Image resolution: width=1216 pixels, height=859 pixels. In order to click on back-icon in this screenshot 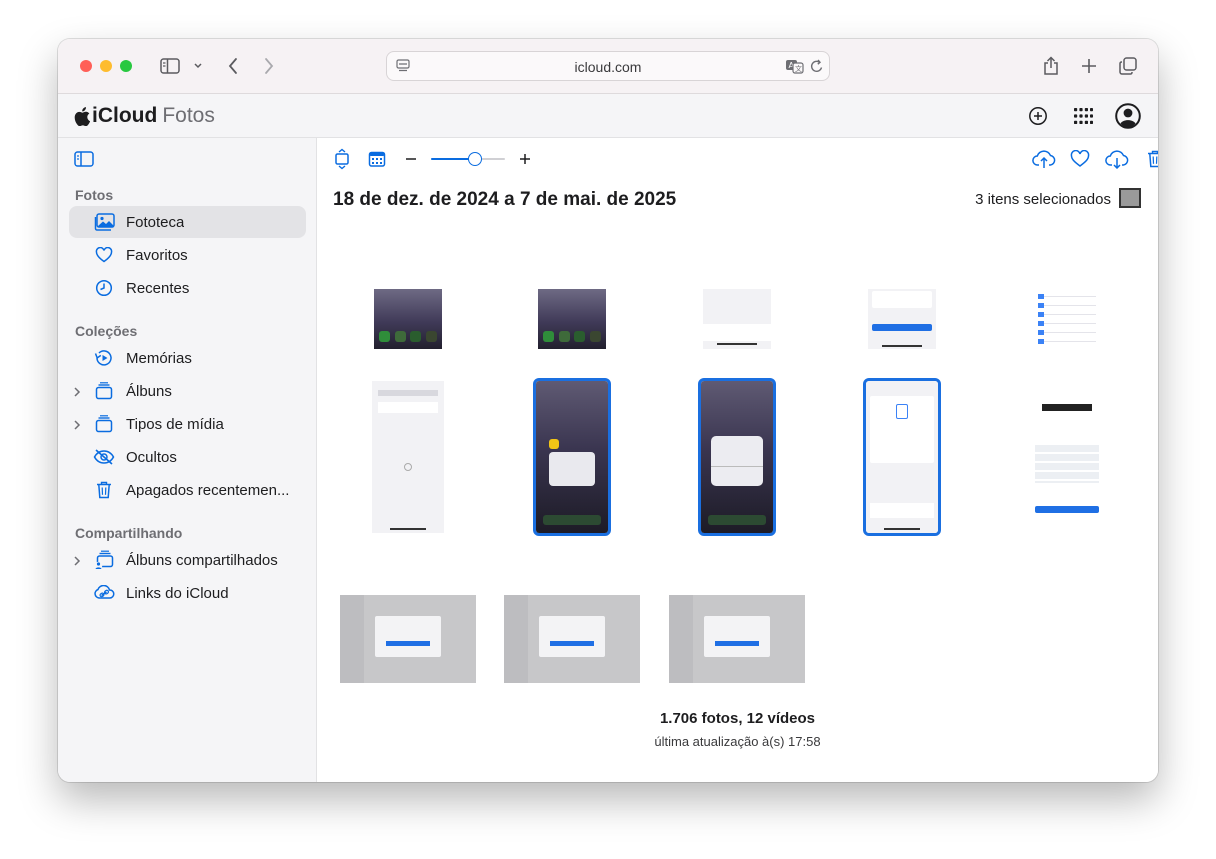, I will do `click(233, 66)`.